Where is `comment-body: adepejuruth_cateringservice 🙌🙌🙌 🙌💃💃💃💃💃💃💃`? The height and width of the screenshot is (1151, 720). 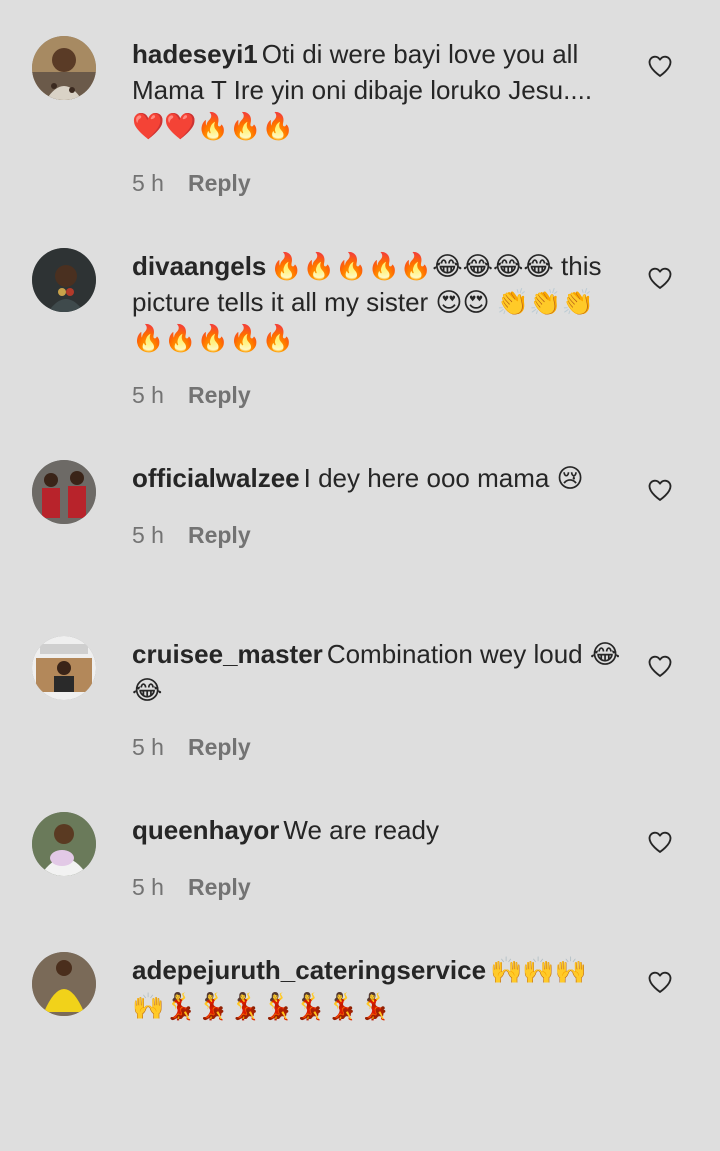
comment-body: adepejuruth_cateringservice 🙌🙌🙌 🙌💃💃💃💃💃💃💃 is located at coordinates (377, 988).